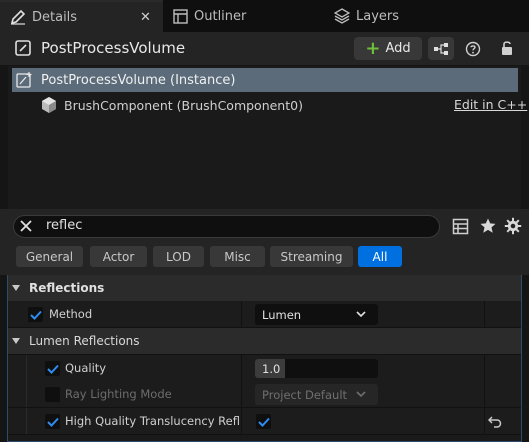  Describe the element at coordinates (138, 80) in the screenshot. I see `tree-item-instance-label: PostProcessVolume (Instance)` at that location.